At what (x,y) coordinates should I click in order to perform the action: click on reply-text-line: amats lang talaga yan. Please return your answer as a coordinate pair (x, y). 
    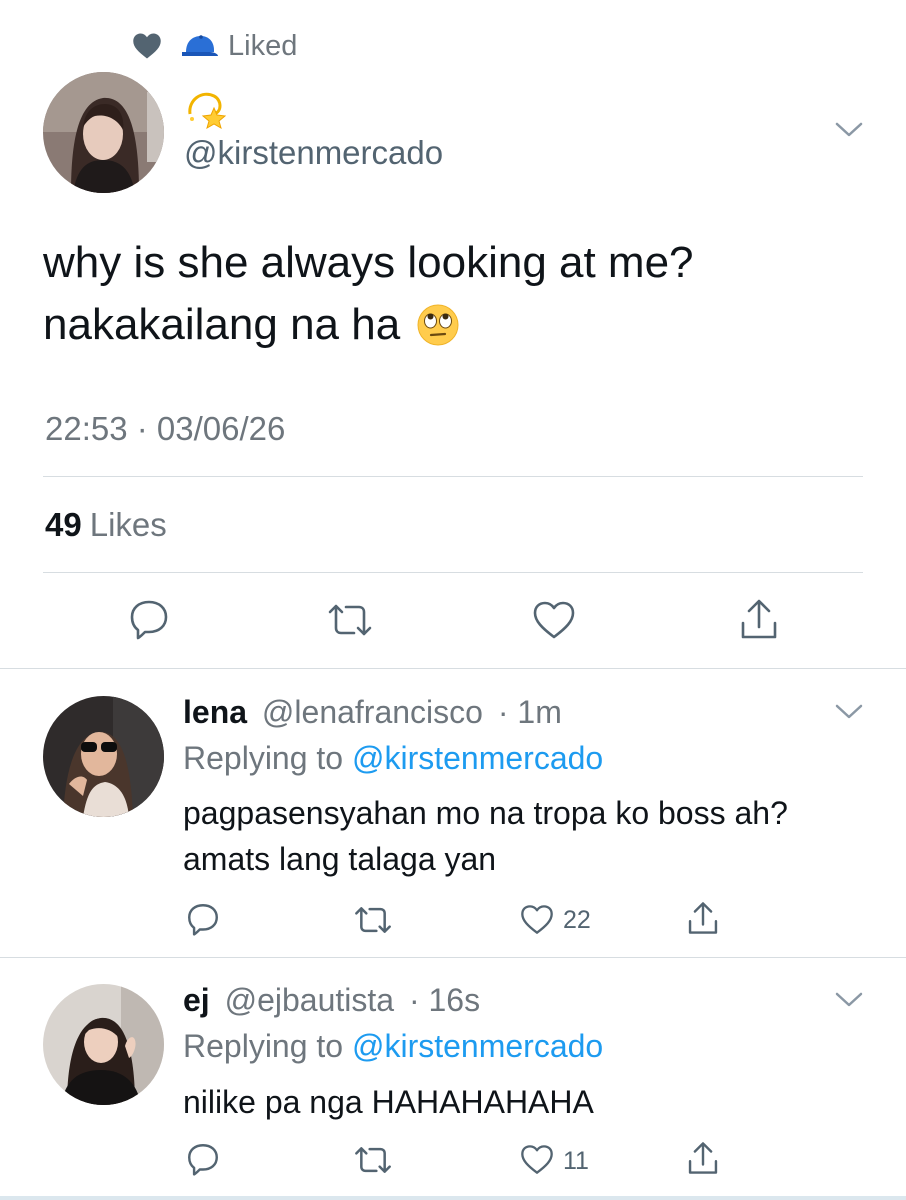
    Looking at the image, I should click on (340, 859).